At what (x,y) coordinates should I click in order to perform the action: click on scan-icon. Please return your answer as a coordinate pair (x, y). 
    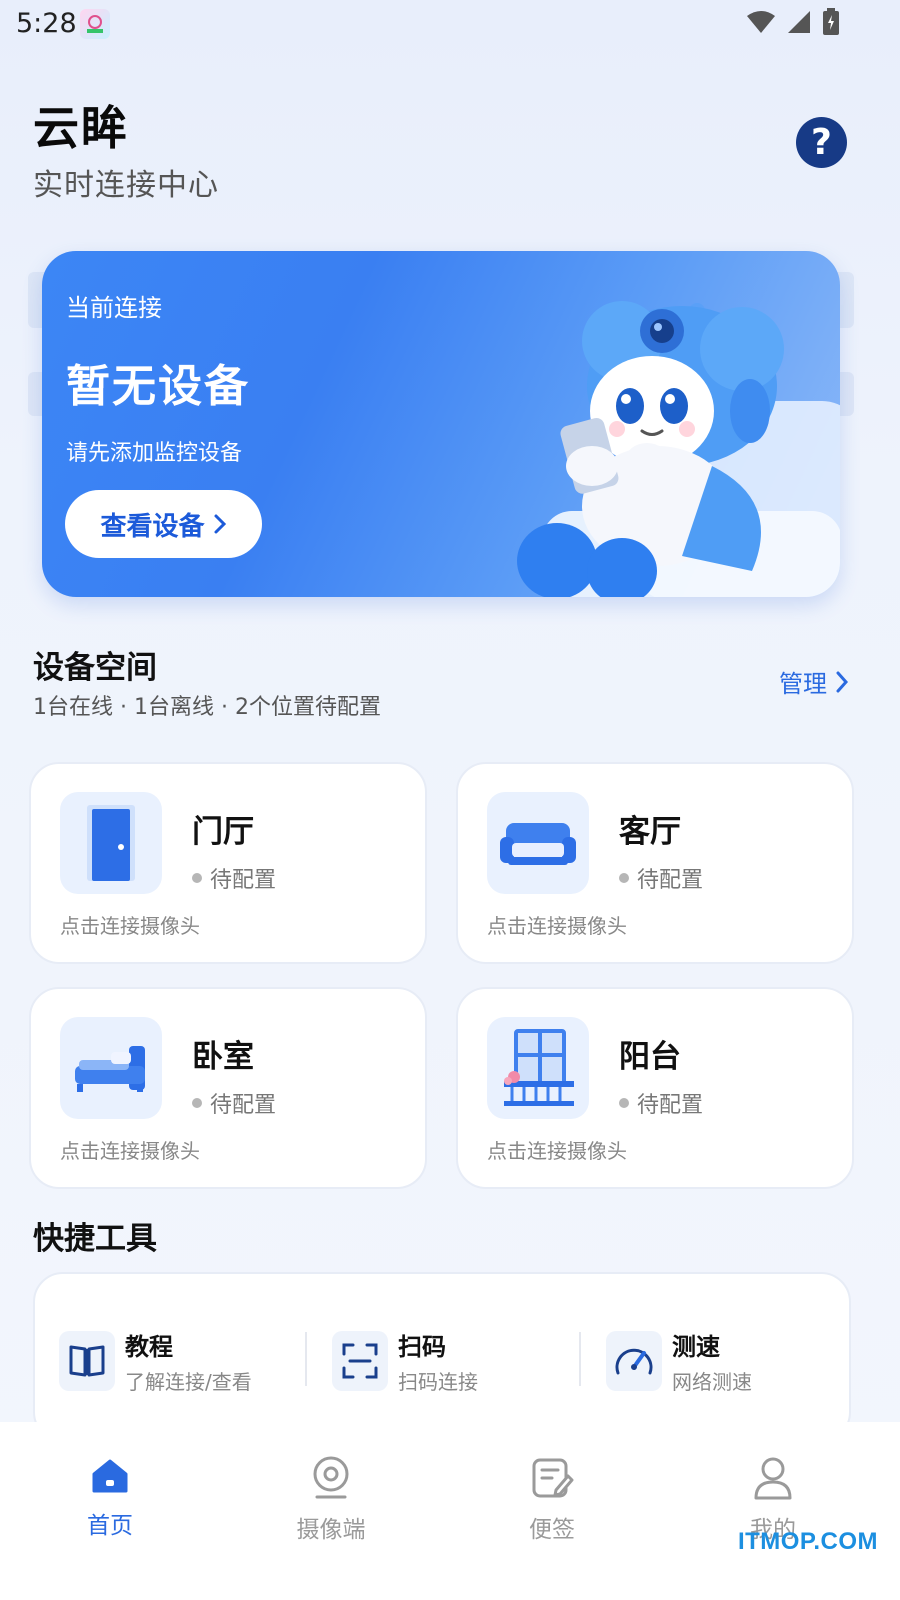
    Looking at the image, I should click on (360, 1361).